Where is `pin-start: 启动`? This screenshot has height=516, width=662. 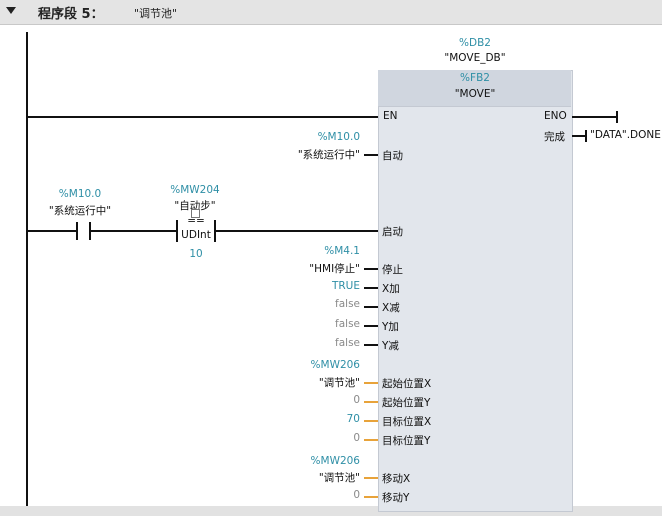 pin-start: 启动 is located at coordinates (392, 232).